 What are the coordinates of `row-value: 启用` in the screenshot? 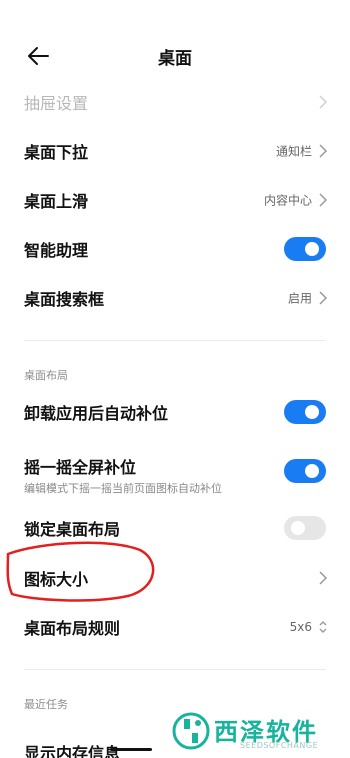 It's located at (299, 298).